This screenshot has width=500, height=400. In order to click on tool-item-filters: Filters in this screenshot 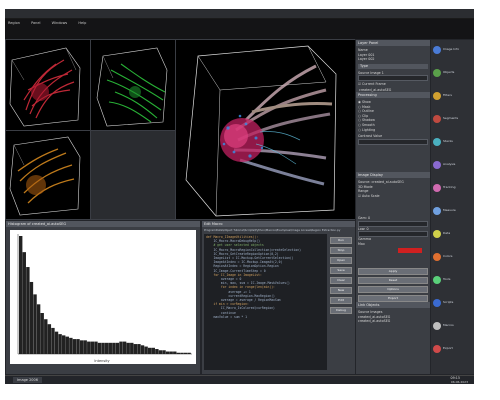, I will do `click(453, 100)`.